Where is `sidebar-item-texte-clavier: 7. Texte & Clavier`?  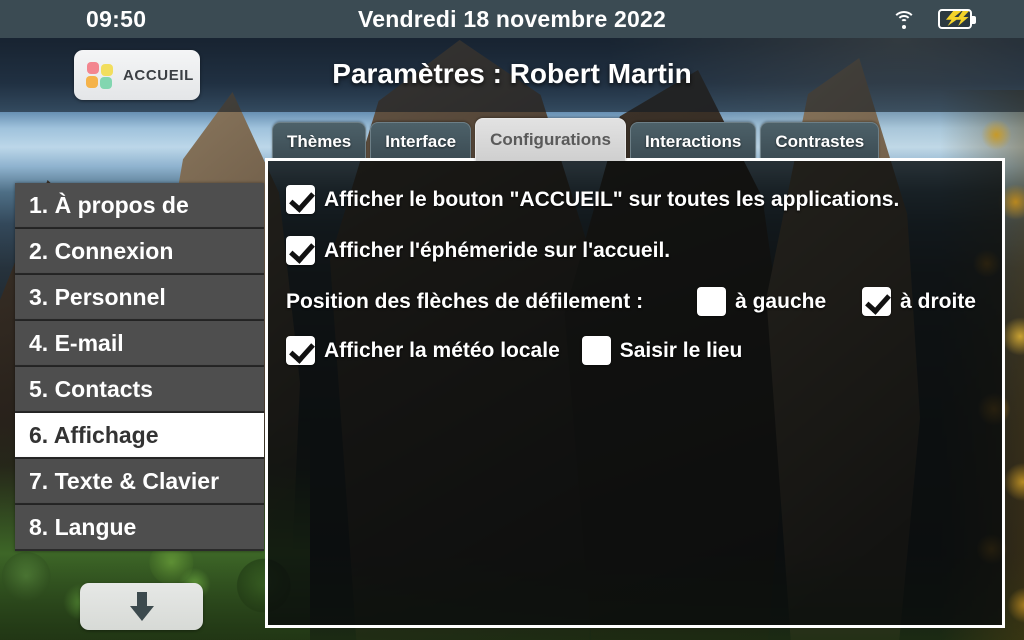 sidebar-item-texte-clavier: 7. Texte & Clavier is located at coordinates (139, 482).